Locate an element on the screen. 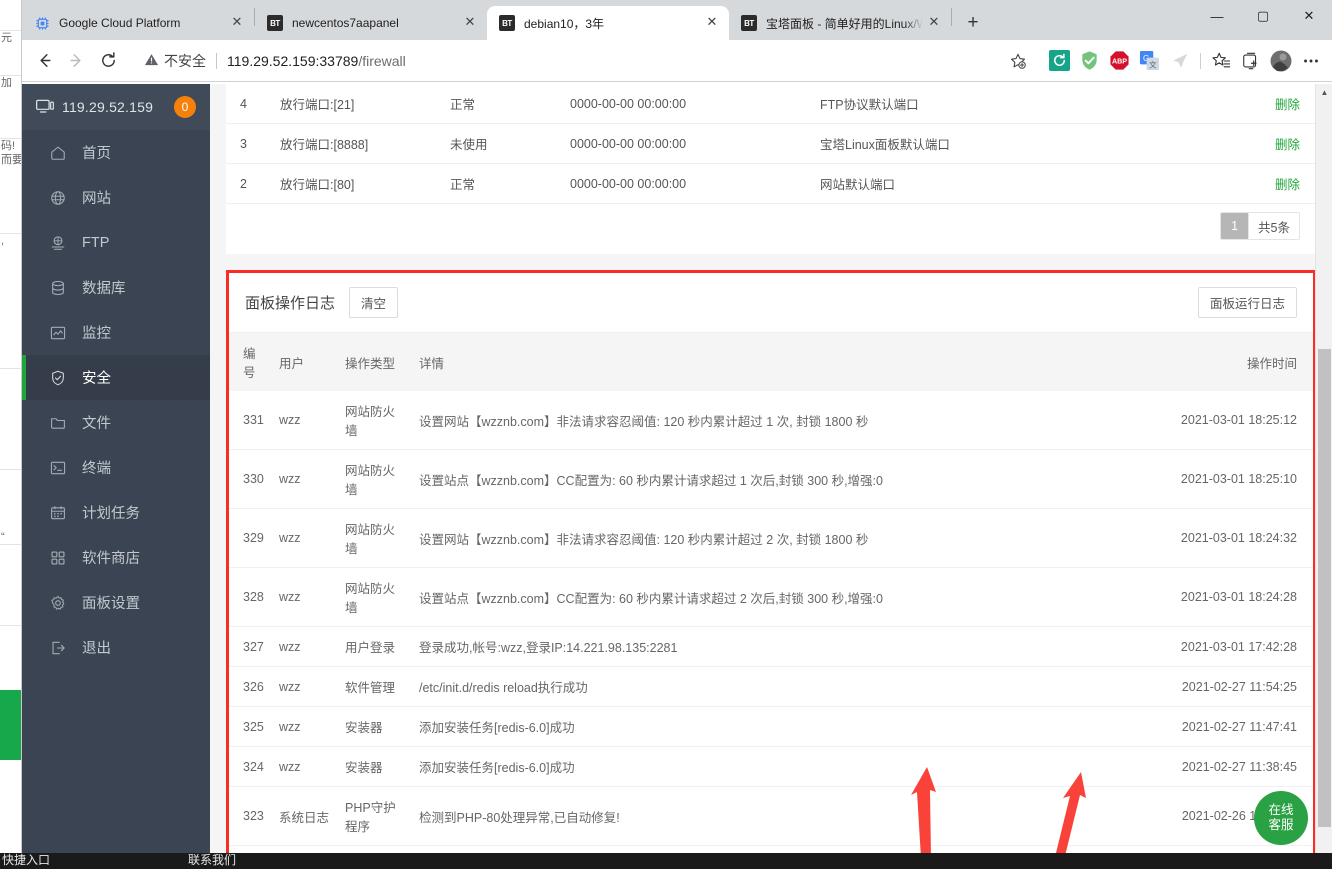  log-row-type: 软件管理 is located at coordinates (376, 686).